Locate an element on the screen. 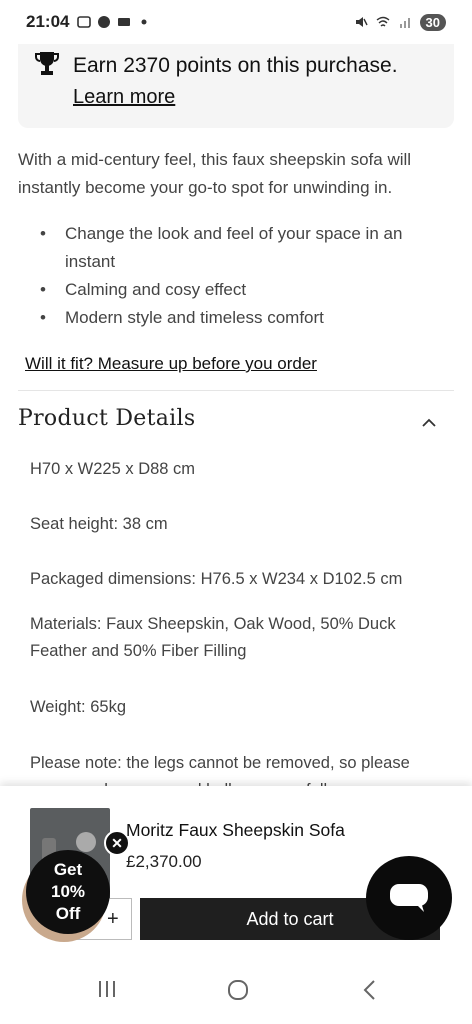 The width and height of the screenshot is (472, 1024). chat-button is located at coordinates (409, 898).